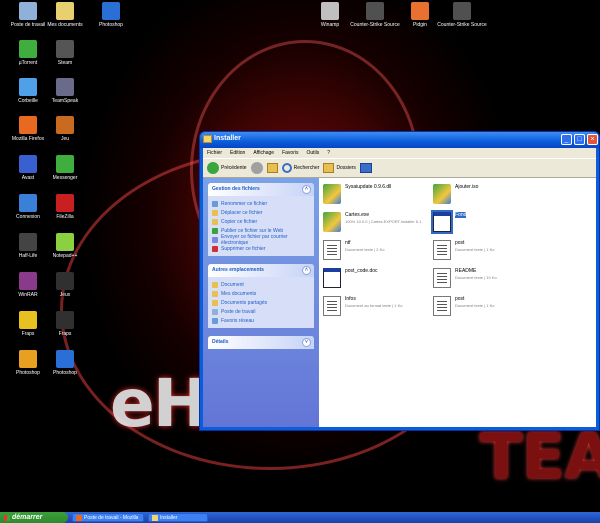 The width and height of the screenshot is (600, 523). What do you see at coordinates (375, 25) in the screenshot?
I see `desktop-icon-label: Counter-Strike Source` at bounding box center [375, 25].